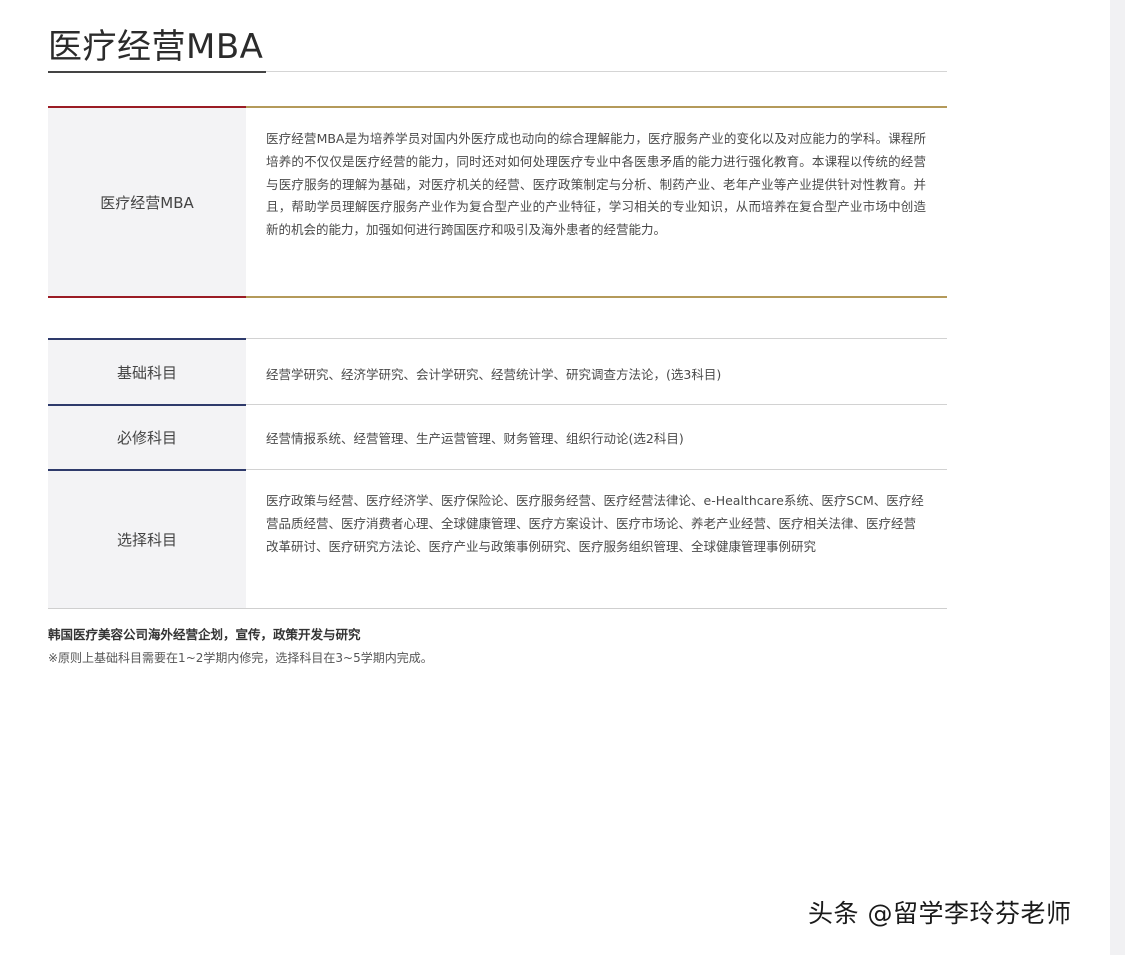 The width and height of the screenshot is (1125, 955). I want to click on title-underline, so click(157, 72).